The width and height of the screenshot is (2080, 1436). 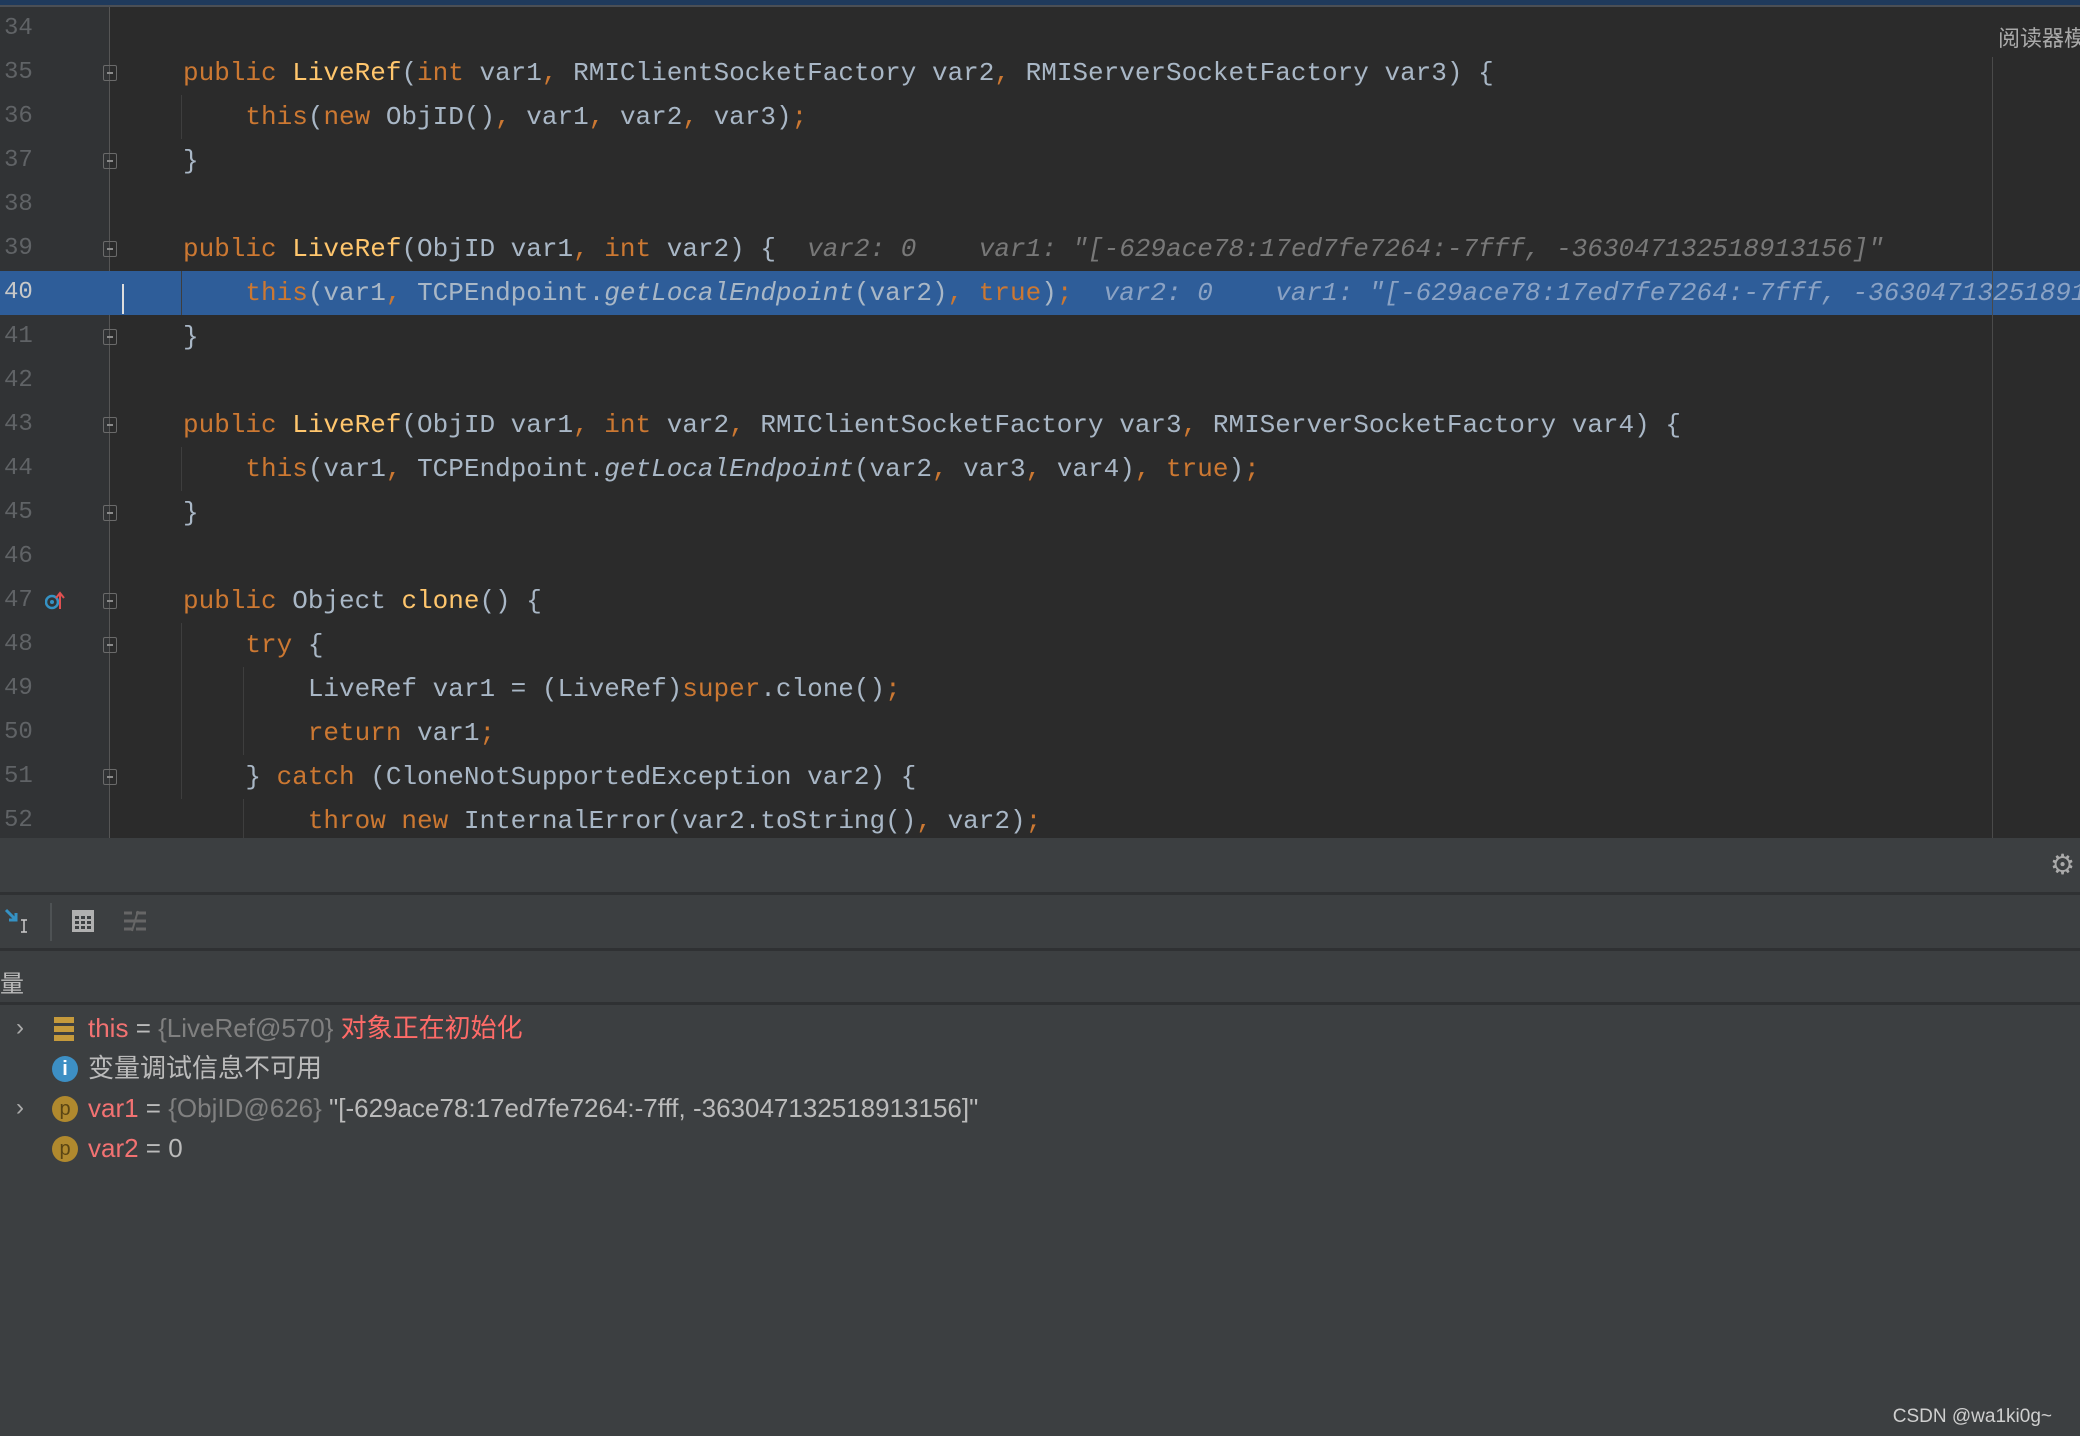 I want to click on variable-name: var2, so click(x=113, y=1148).